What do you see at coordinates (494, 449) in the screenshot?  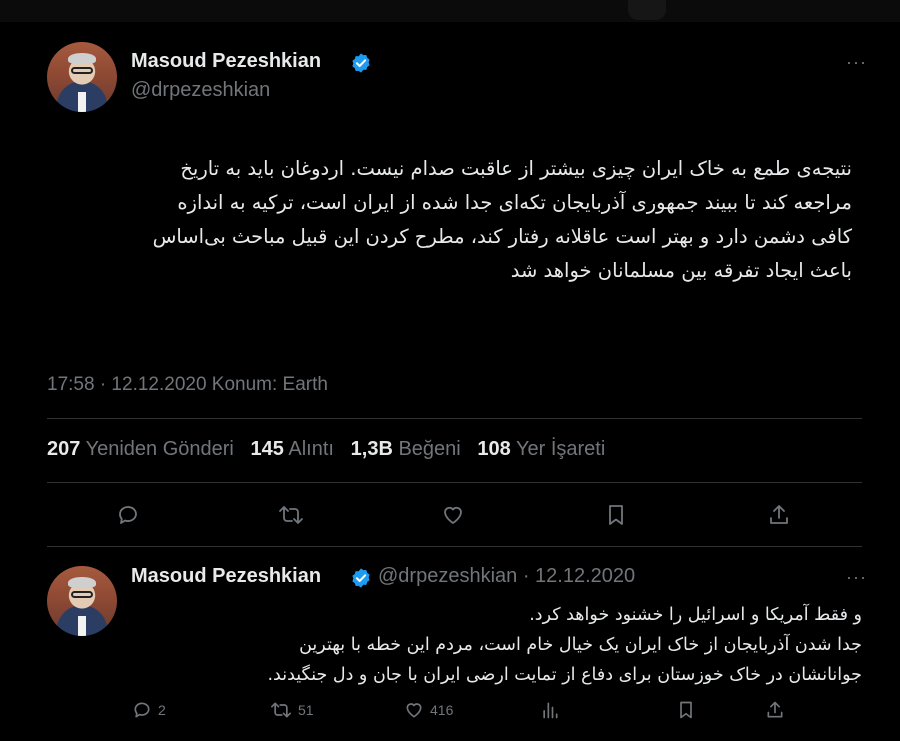 I see `bookmark-count: 108` at bounding box center [494, 449].